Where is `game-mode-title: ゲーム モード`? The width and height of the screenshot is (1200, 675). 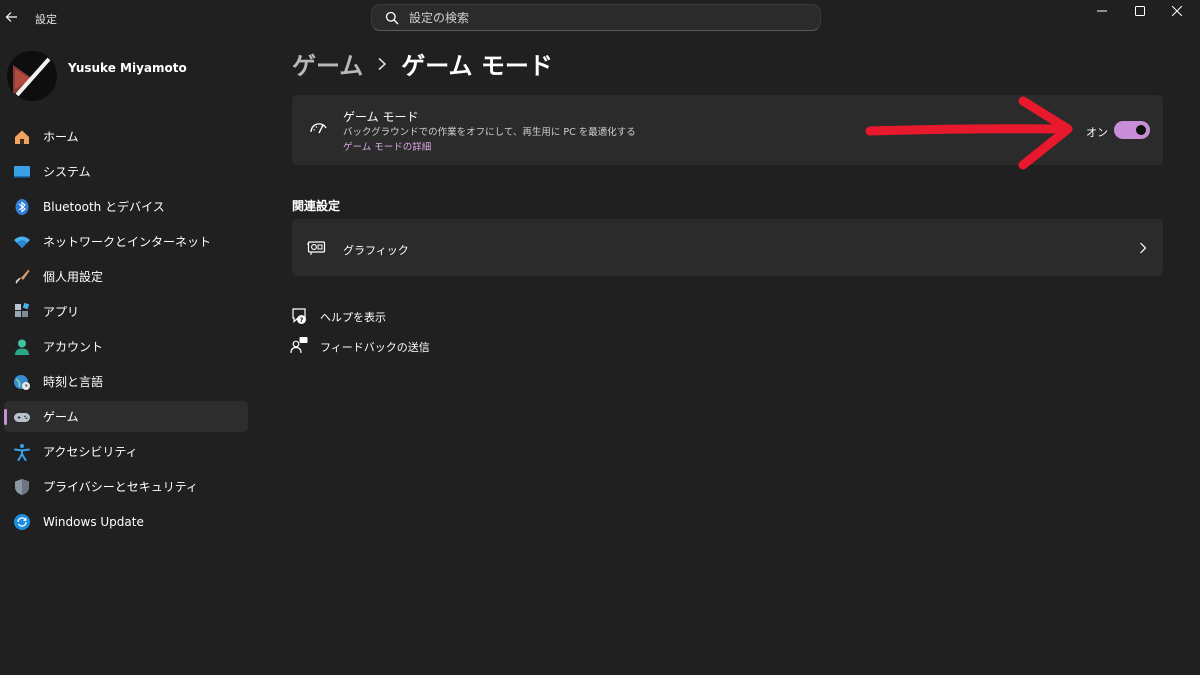 game-mode-title: ゲーム モード is located at coordinates (381, 117).